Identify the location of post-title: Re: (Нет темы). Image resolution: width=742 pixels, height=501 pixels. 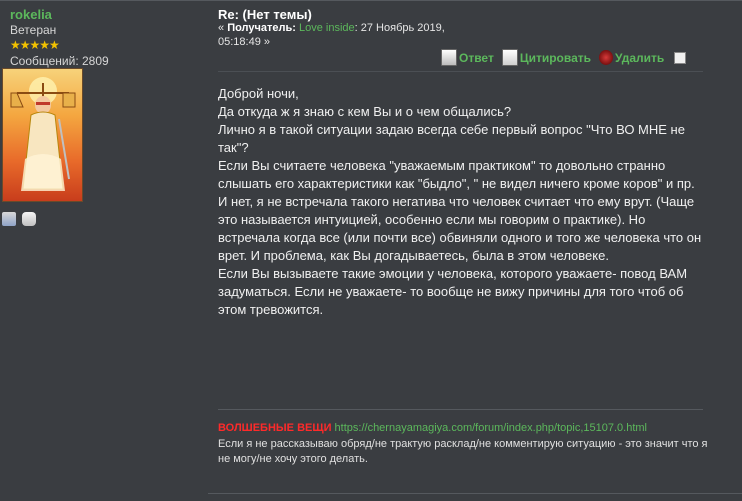
(265, 14).